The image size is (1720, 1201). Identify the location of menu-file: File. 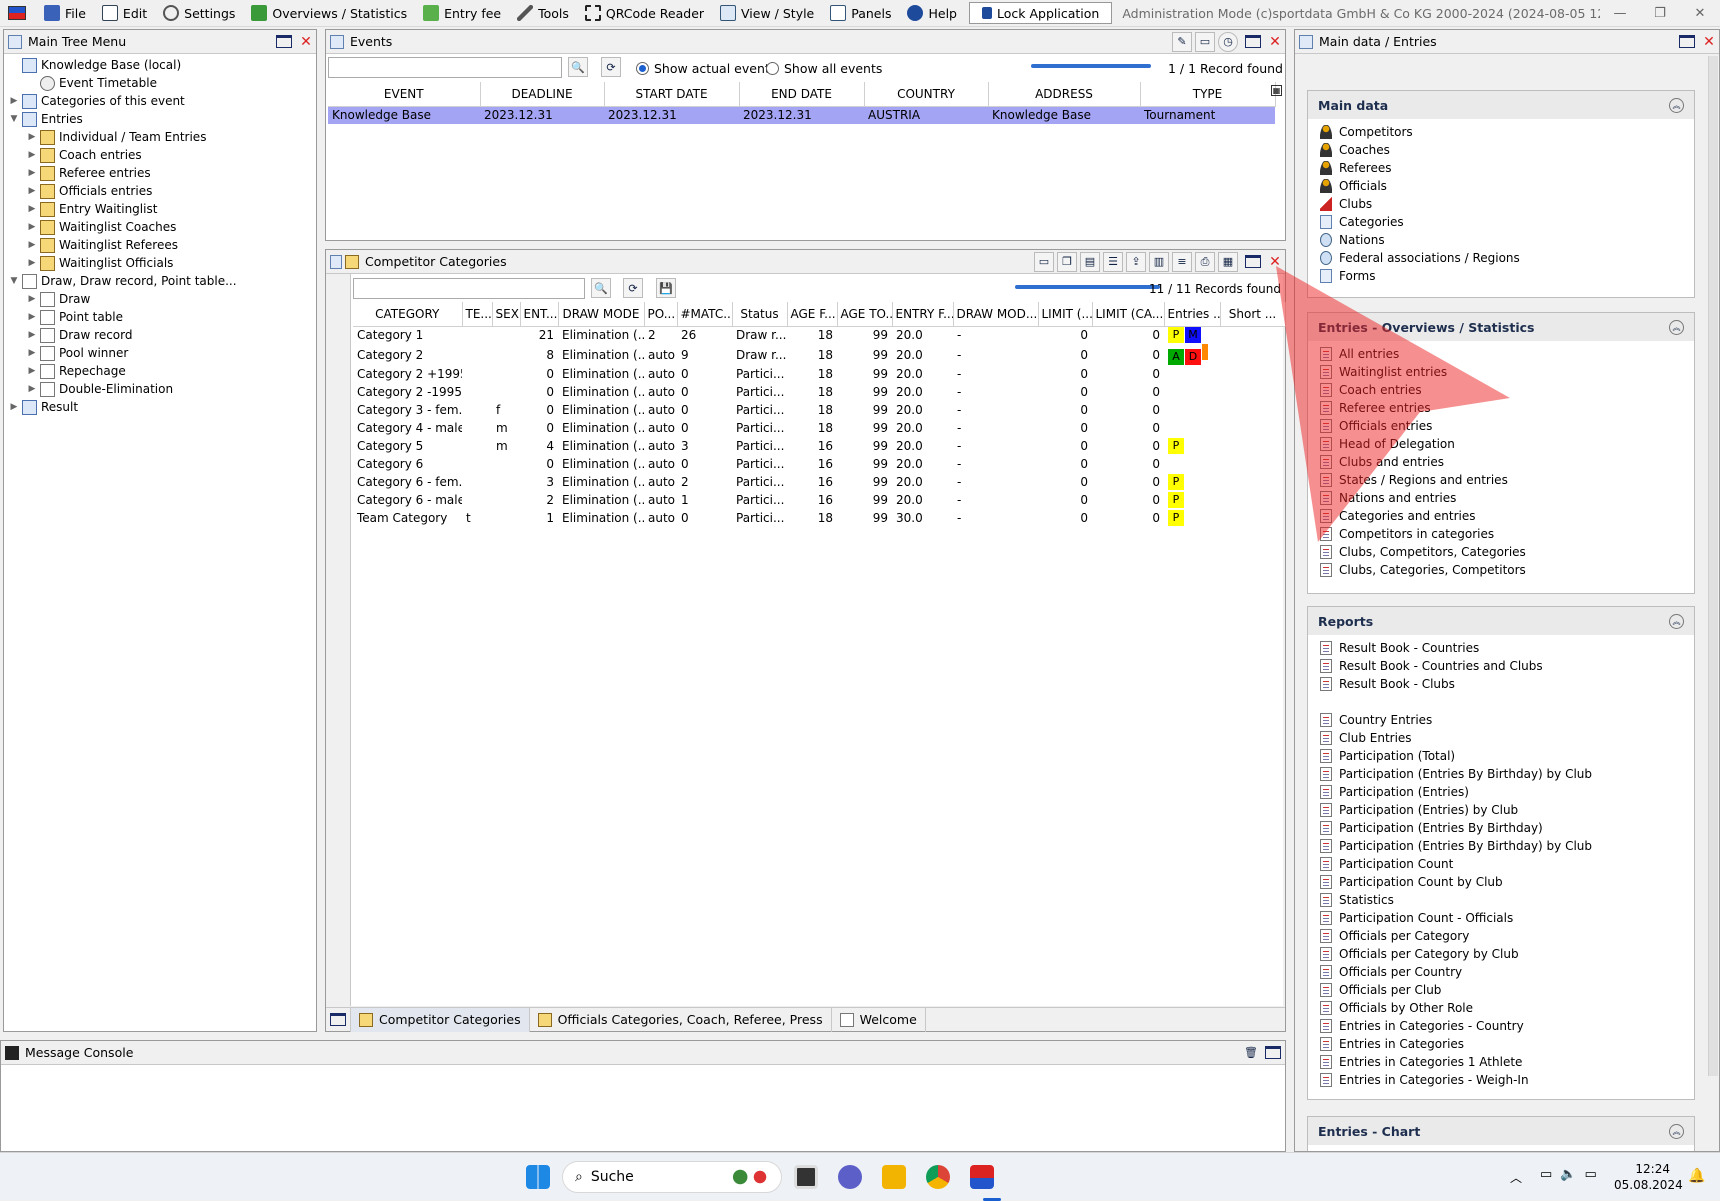
(65, 13).